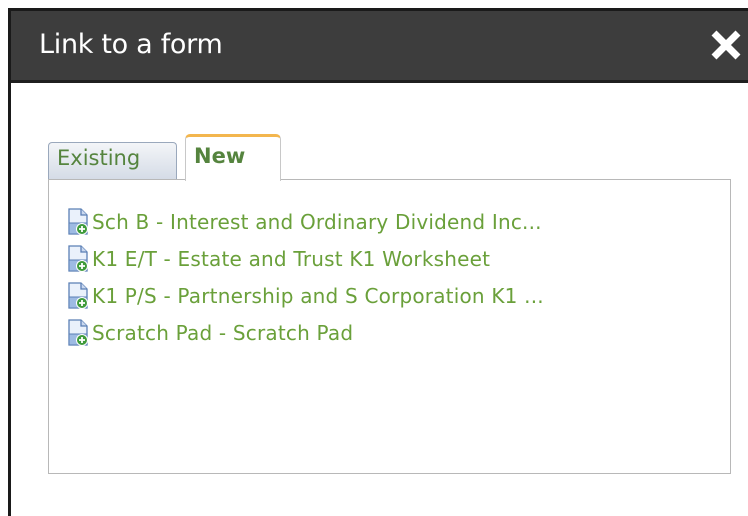 The height and width of the screenshot is (516, 748). I want to click on list-item-form: K1 E/T - Estate and Trust K1 Worksheet, so click(305, 258).